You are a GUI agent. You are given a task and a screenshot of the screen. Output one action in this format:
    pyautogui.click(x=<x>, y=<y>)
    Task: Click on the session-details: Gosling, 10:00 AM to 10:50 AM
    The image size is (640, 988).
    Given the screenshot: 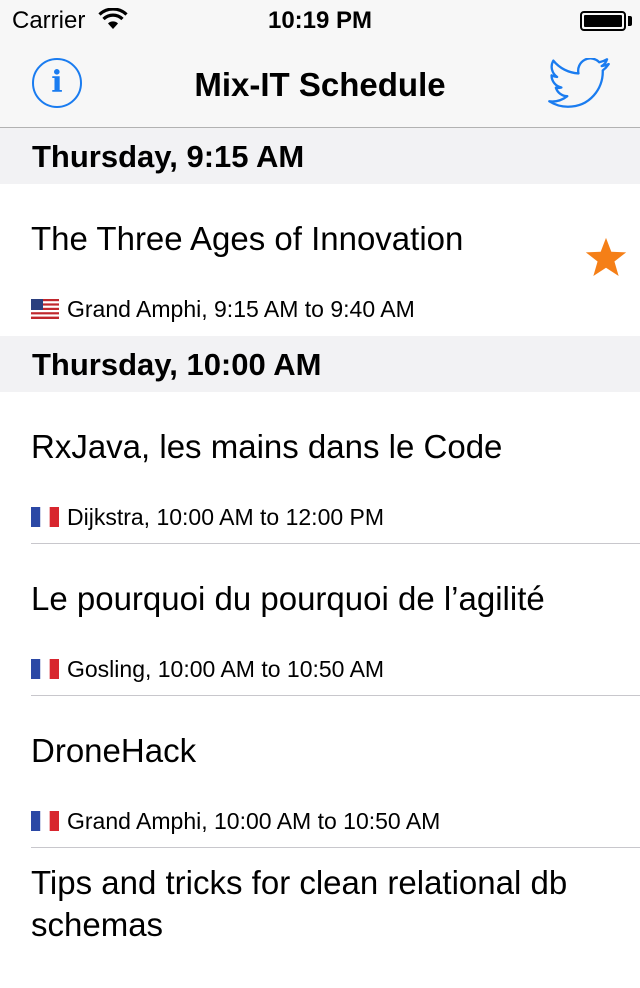 What is the action you would take?
    pyautogui.click(x=335, y=652)
    